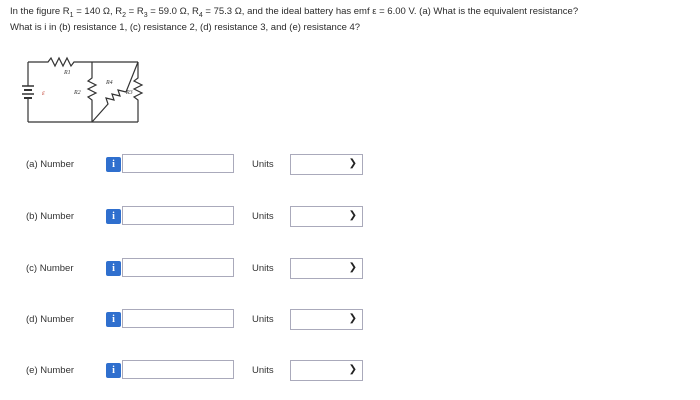 This screenshot has width=700, height=400. What do you see at coordinates (92, 92) in the screenshot?
I see `r2-resistor` at bounding box center [92, 92].